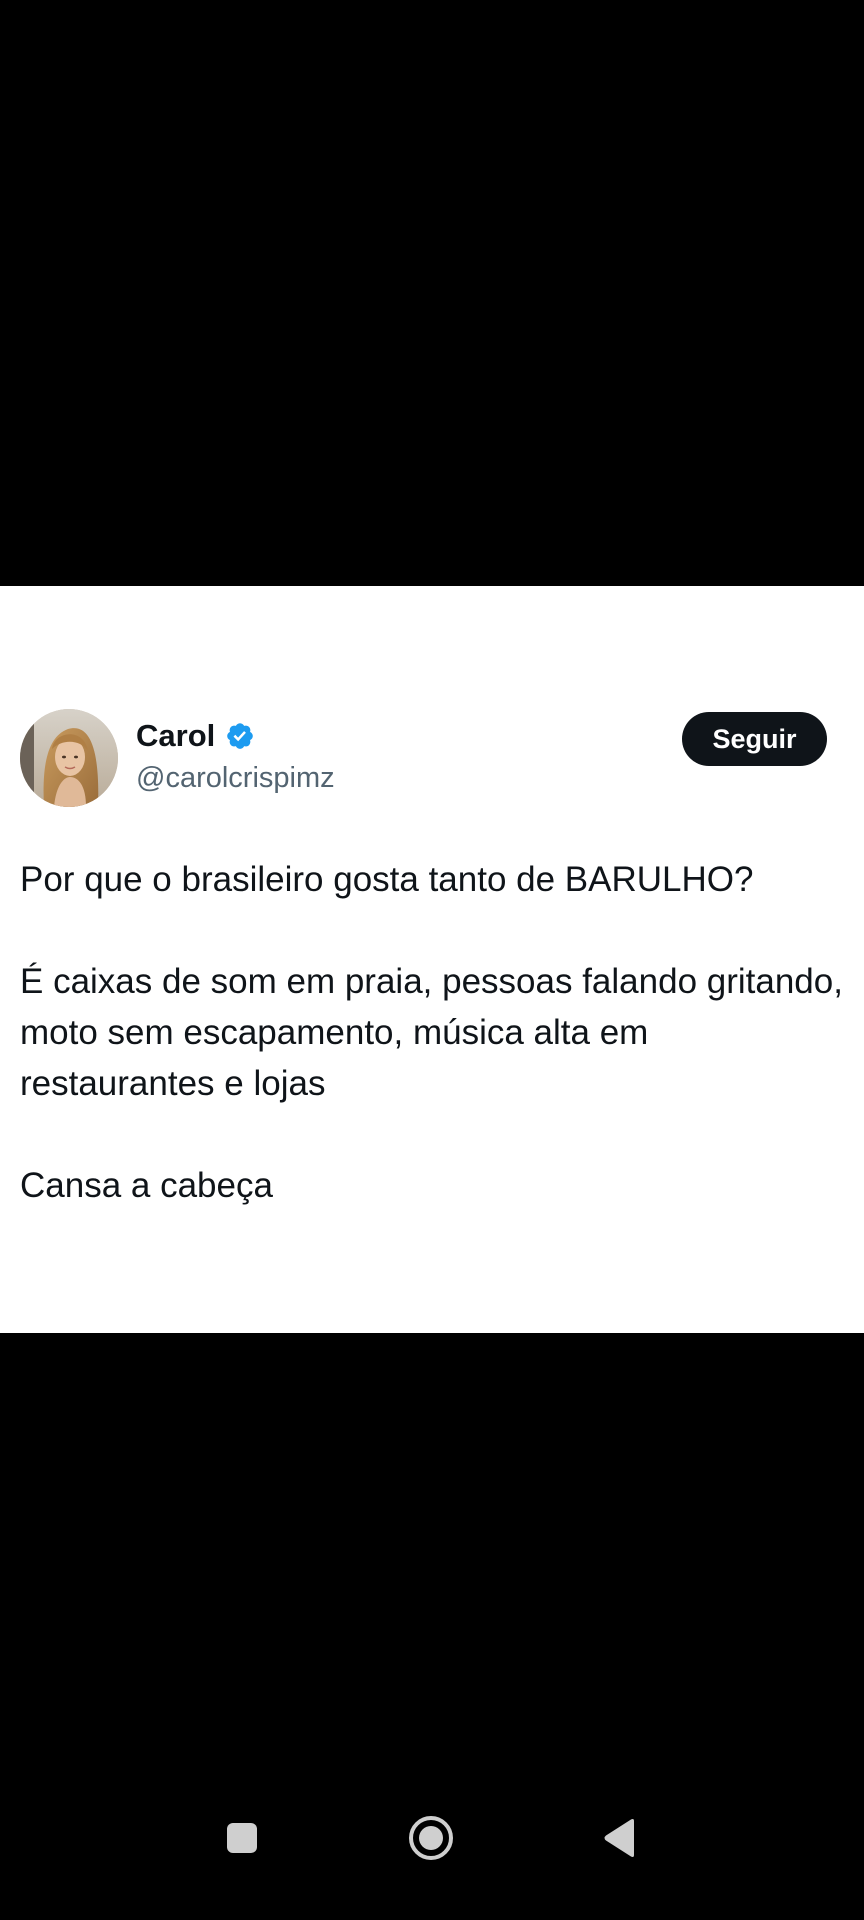 This screenshot has width=864, height=1920. Describe the element at coordinates (235, 778) in the screenshot. I see `user-handle: @carolcrispimz` at that location.